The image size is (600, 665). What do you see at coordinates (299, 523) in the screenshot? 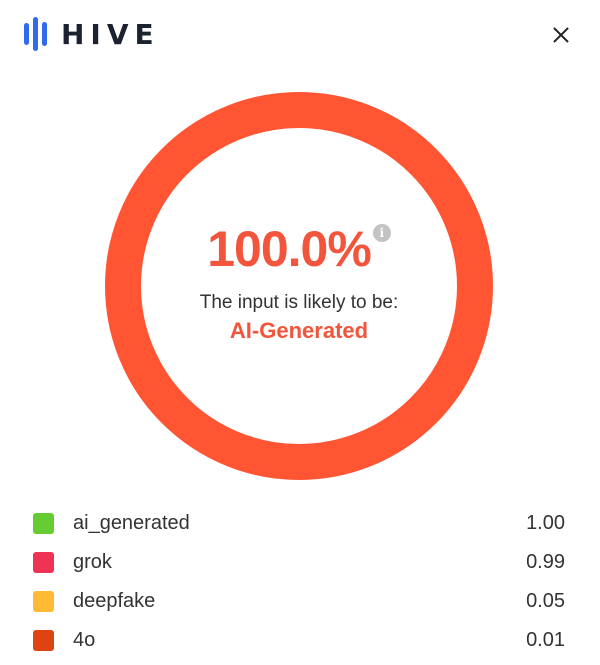
I see `legend-row: ai_generated 1.00` at bounding box center [299, 523].